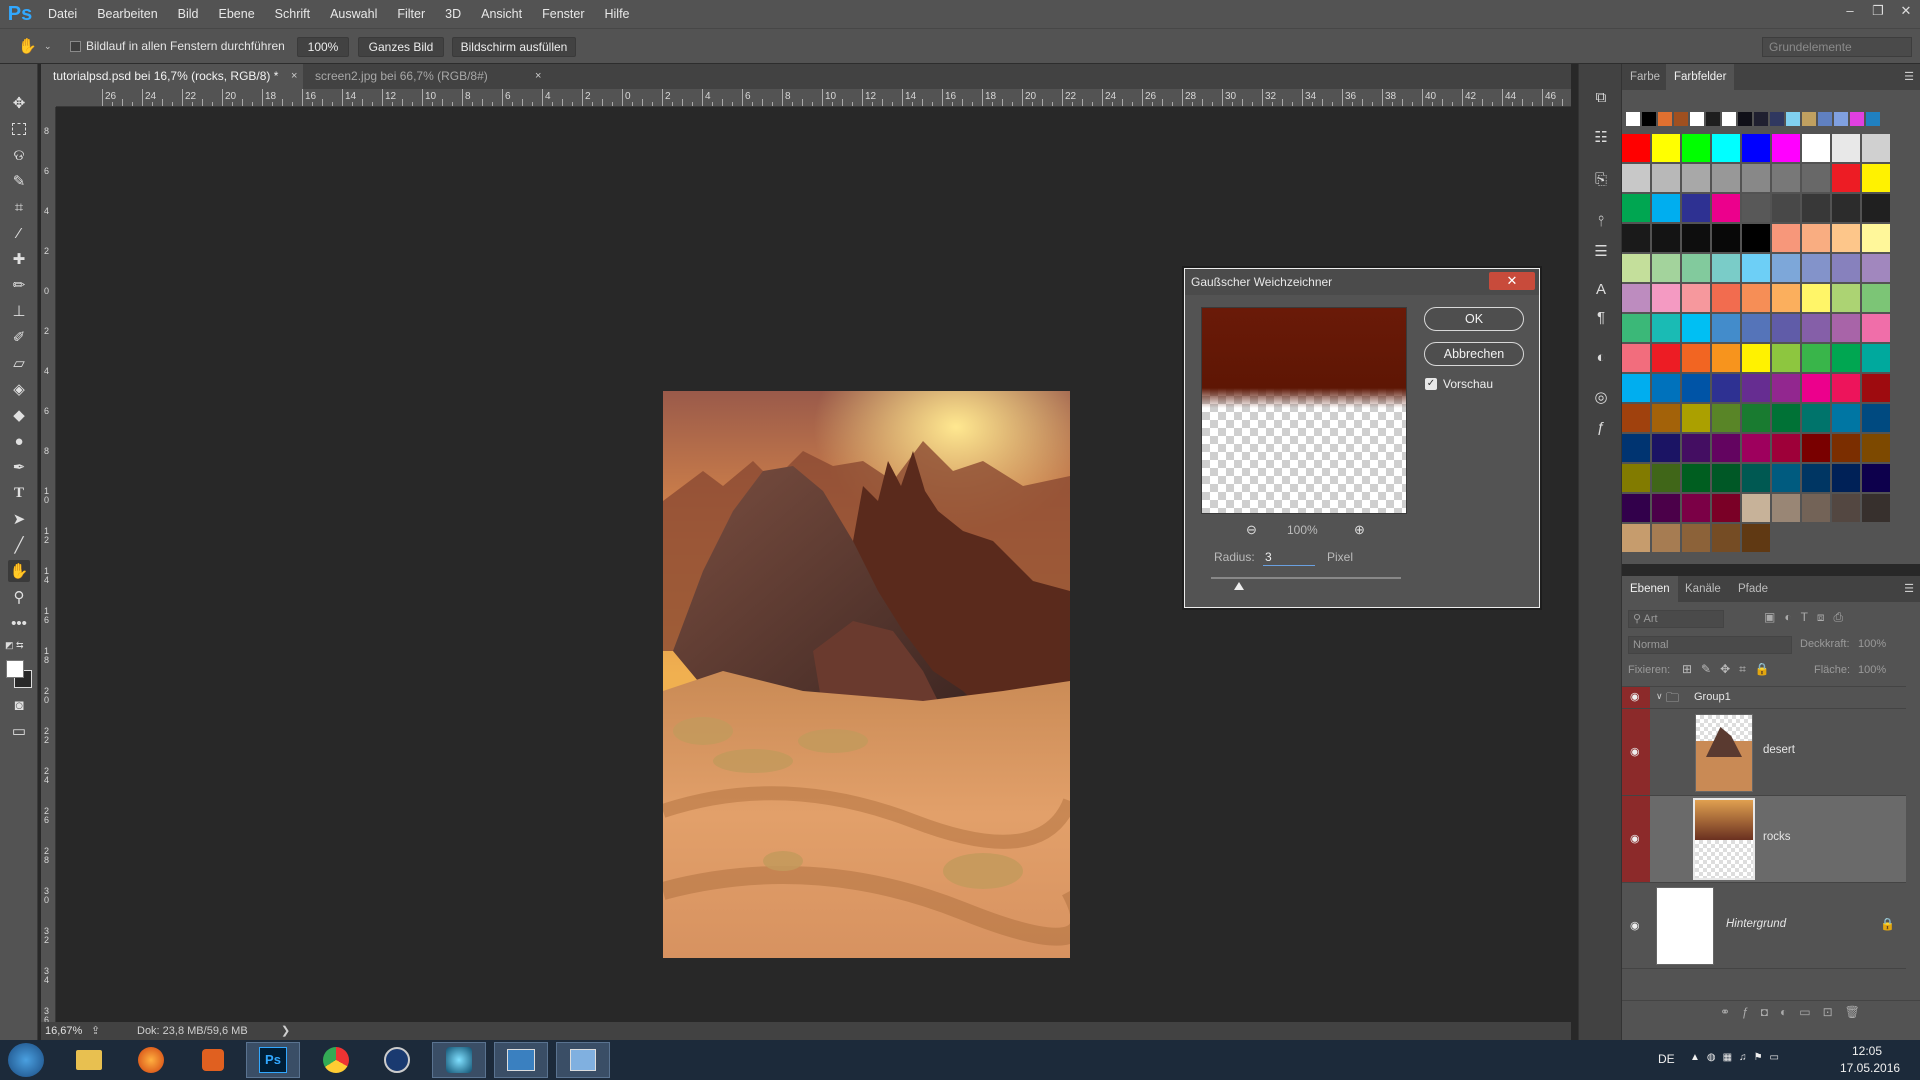 The height and width of the screenshot is (1080, 1920). I want to click on lock-icons: ⊞✎✥⌗🔒, so click(1730, 669).